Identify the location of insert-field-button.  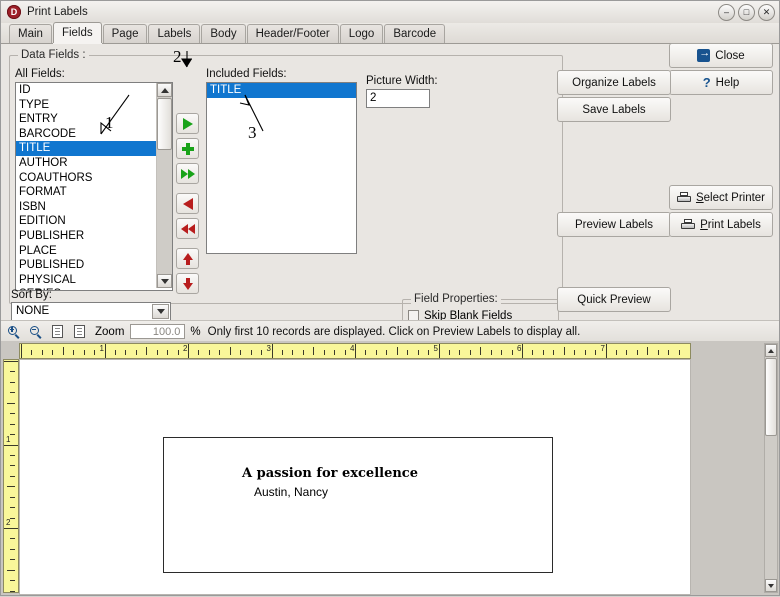
(187, 148).